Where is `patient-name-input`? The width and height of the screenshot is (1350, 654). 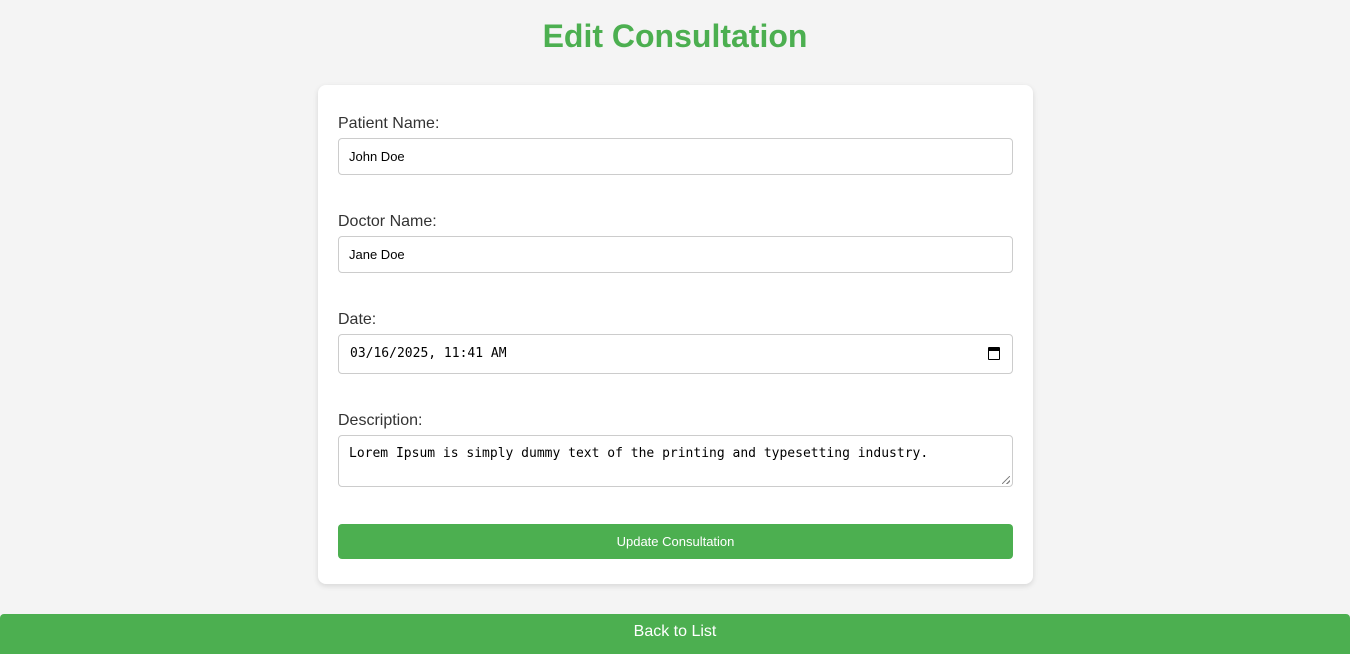
patient-name-input is located at coordinates (675, 156).